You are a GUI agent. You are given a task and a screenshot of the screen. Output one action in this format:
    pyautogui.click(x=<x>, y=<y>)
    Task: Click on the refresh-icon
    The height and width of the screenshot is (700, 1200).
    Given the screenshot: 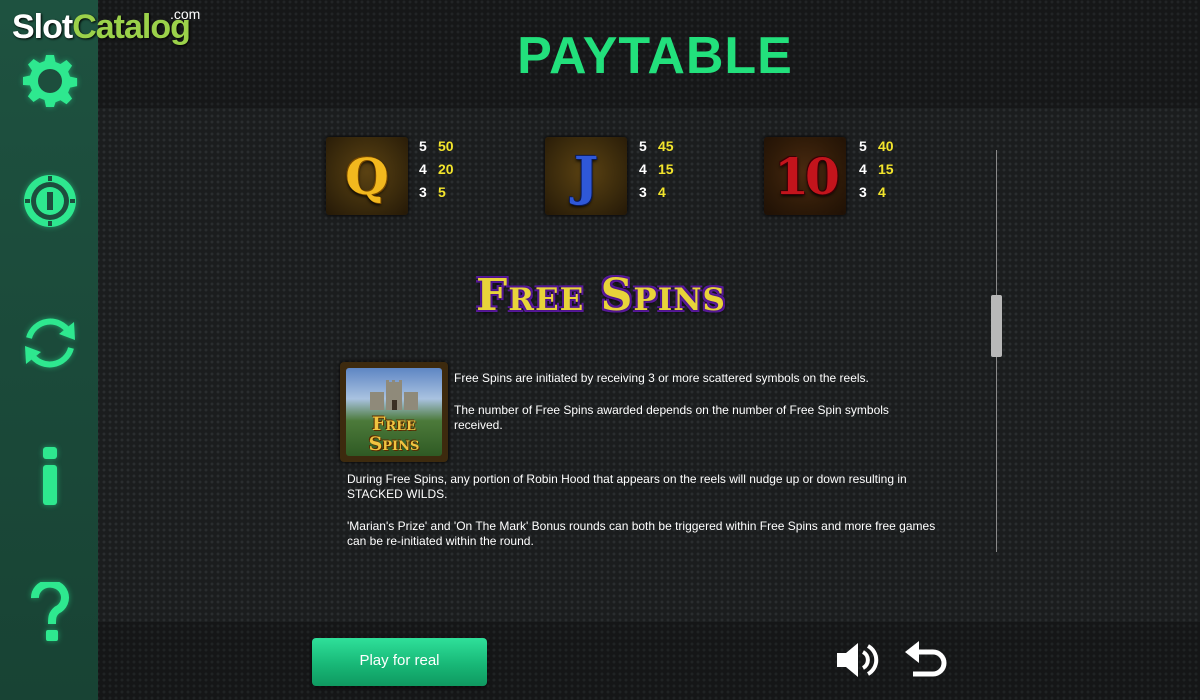 What is the action you would take?
    pyautogui.click(x=50, y=343)
    